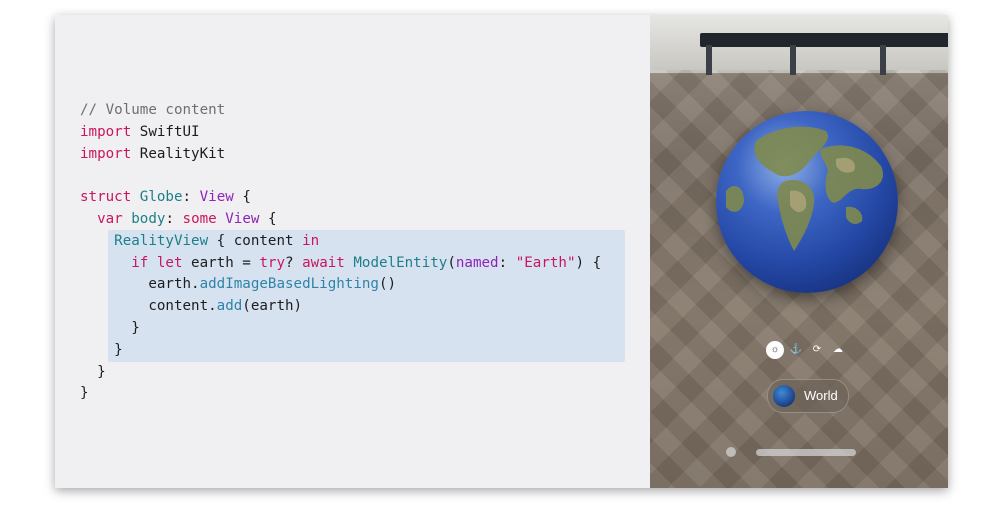  What do you see at coordinates (806, 452) in the screenshot?
I see `window-grab-bar` at bounding box center [806, 452].